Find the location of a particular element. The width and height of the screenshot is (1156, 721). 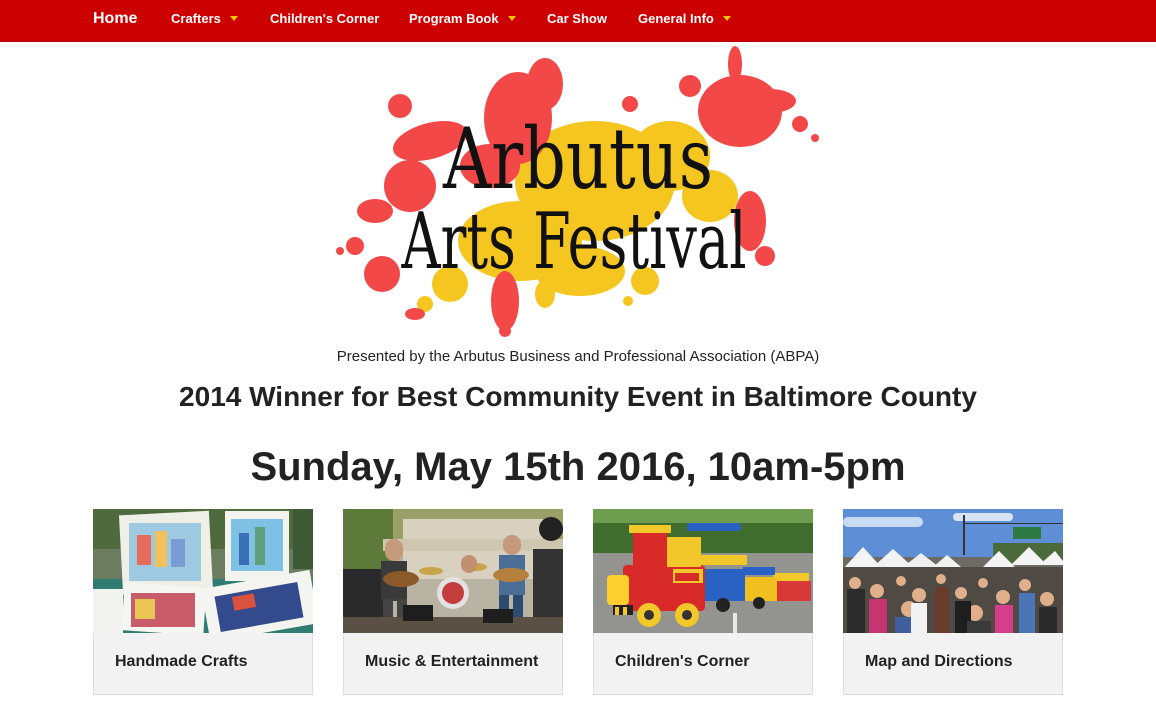

card-caption-music-entertainment: Music & Entertainment is located at coordinates (452, 661).